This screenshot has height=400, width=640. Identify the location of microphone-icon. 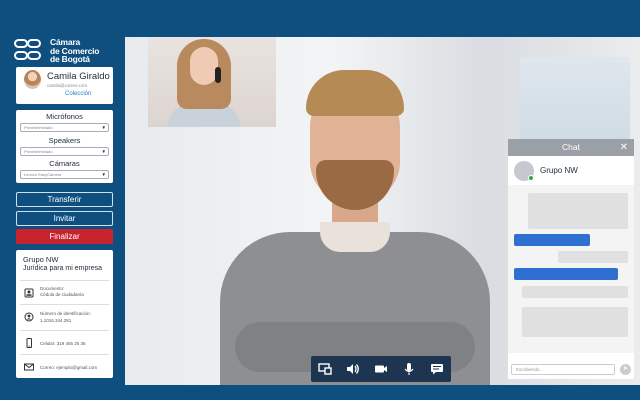
(409, 369).